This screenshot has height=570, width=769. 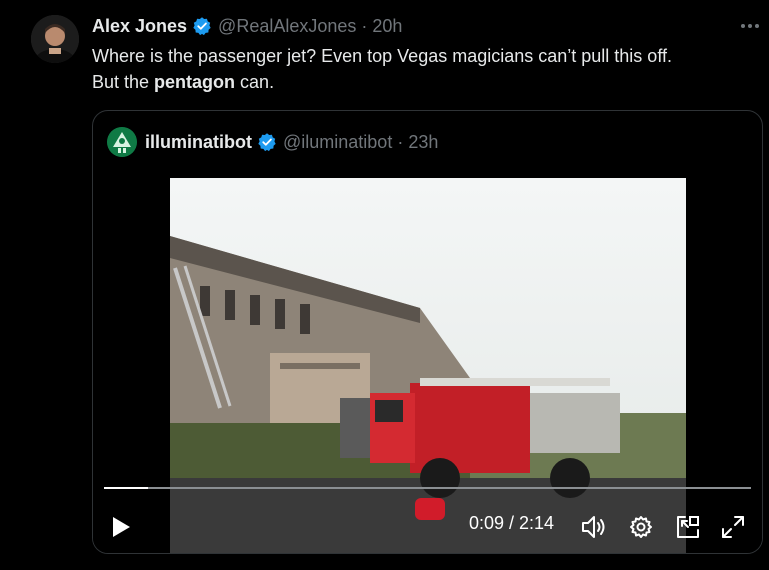 I want to click on fullscreen-icon, so click(x=733, y=527).